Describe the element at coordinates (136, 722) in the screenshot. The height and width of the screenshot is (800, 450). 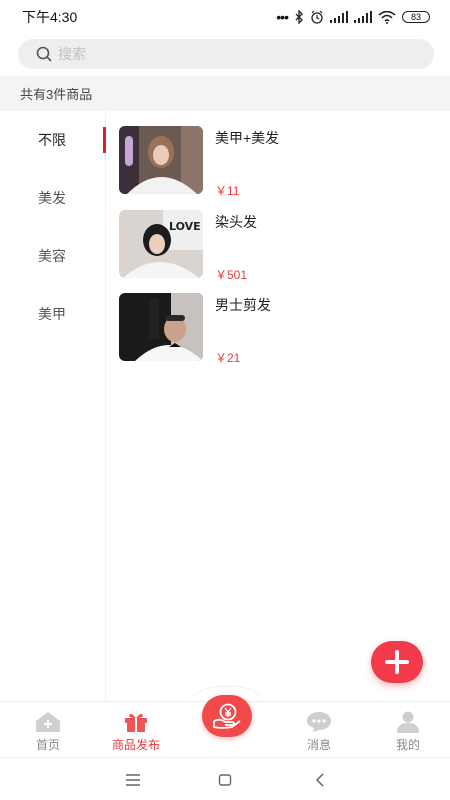
I see `gift-icon` at that location.